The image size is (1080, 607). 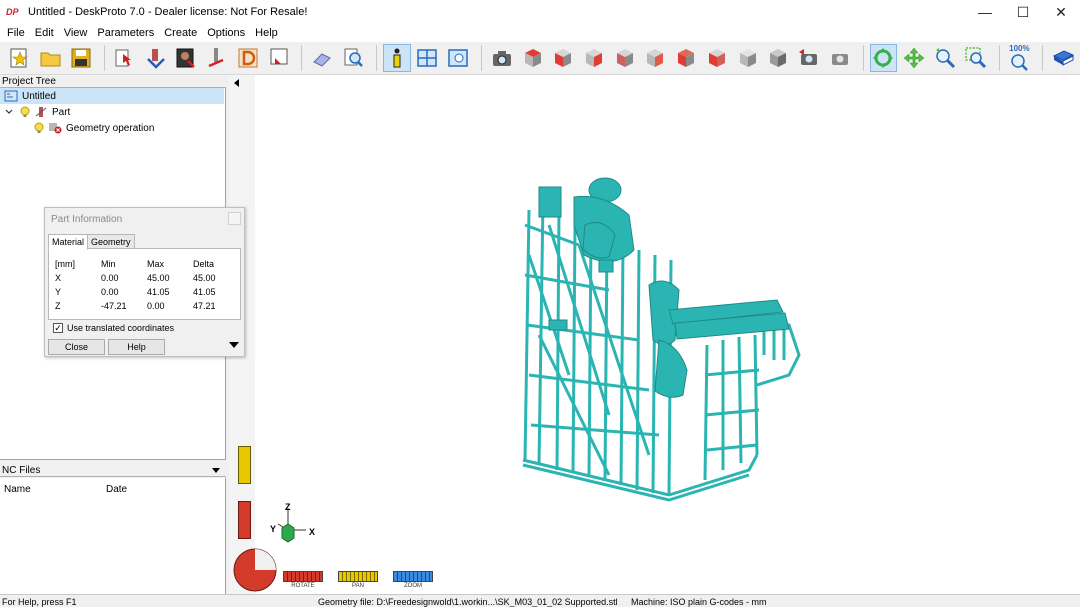 I want to click on tree-item-geometry-operation: Geometry operation, so click(x=94, y=128).